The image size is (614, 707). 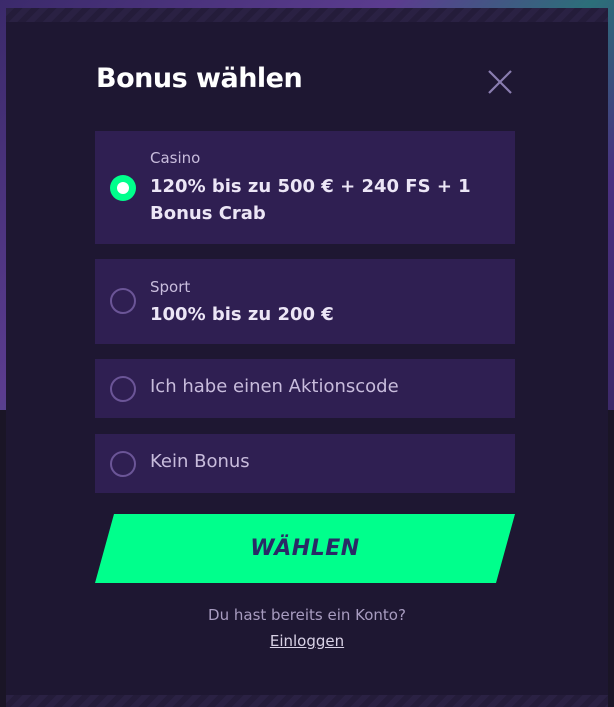 I want to click on radio-no-bonus, so click(x=123, y=464).